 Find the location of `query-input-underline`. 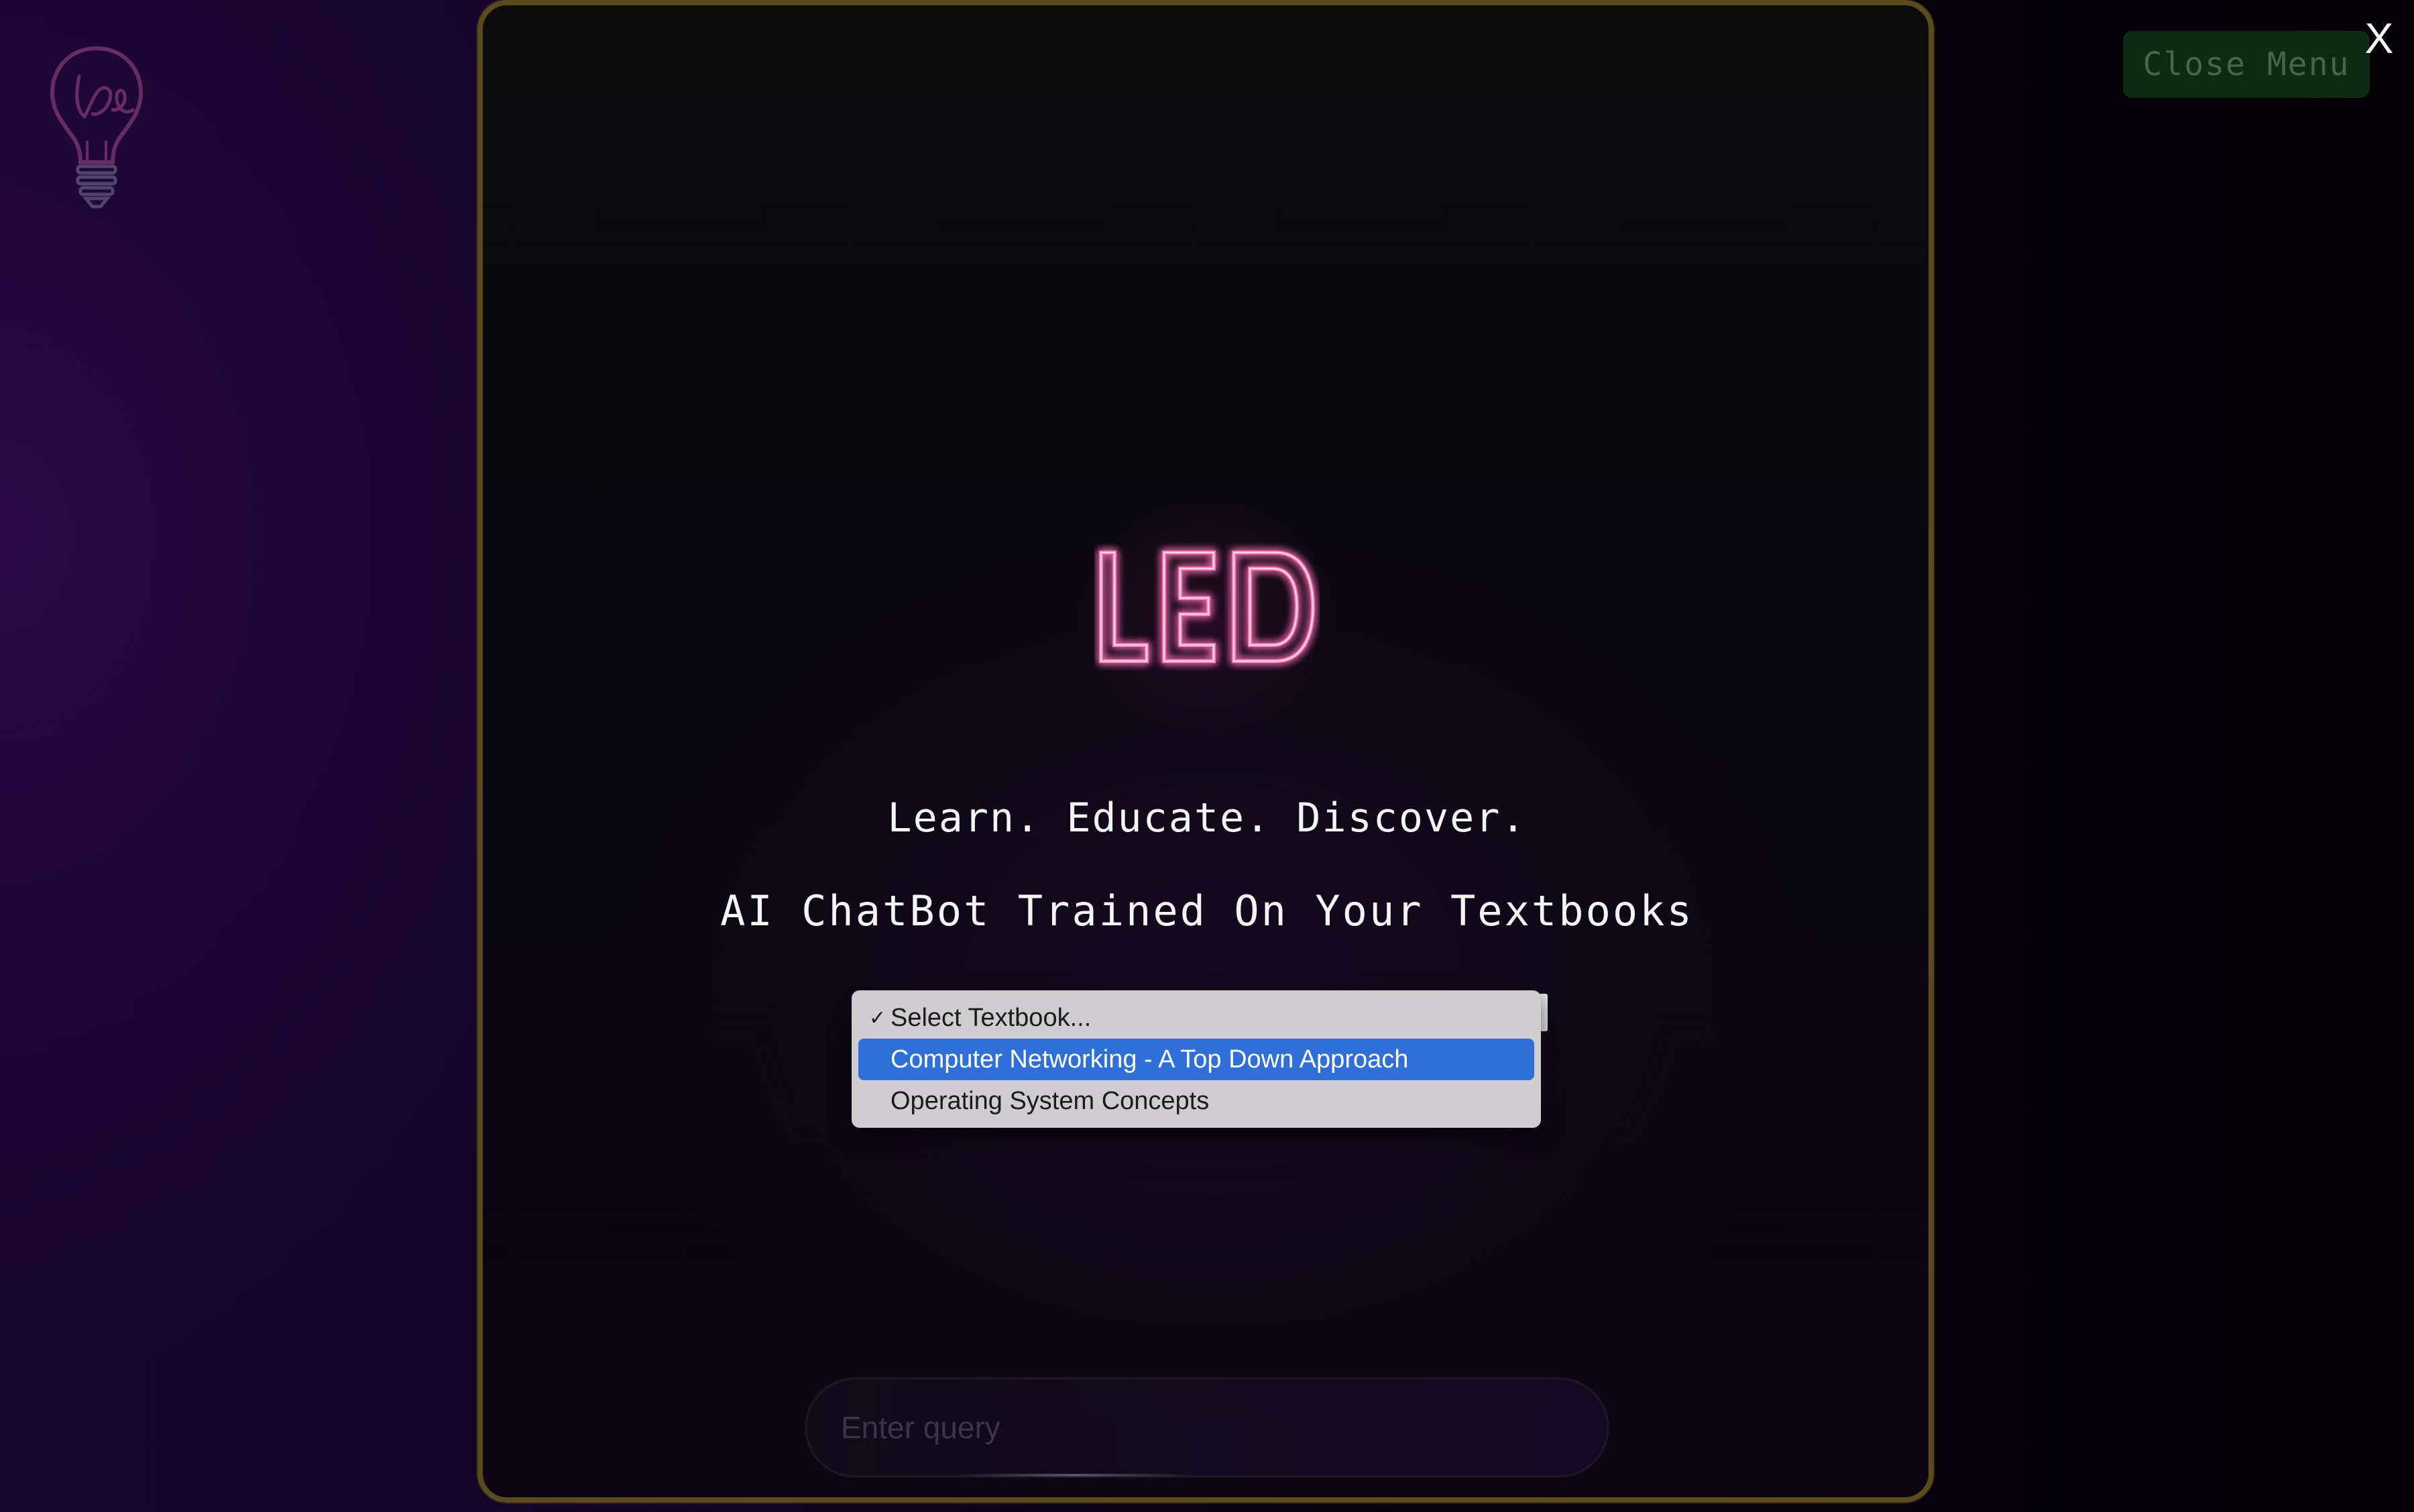

query-input-underline is located at coordinates (1073, 1475).